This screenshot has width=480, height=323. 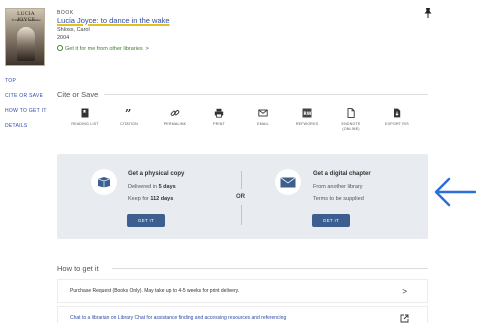 I want to click on or-divider-top, so click(x=241, y=180).